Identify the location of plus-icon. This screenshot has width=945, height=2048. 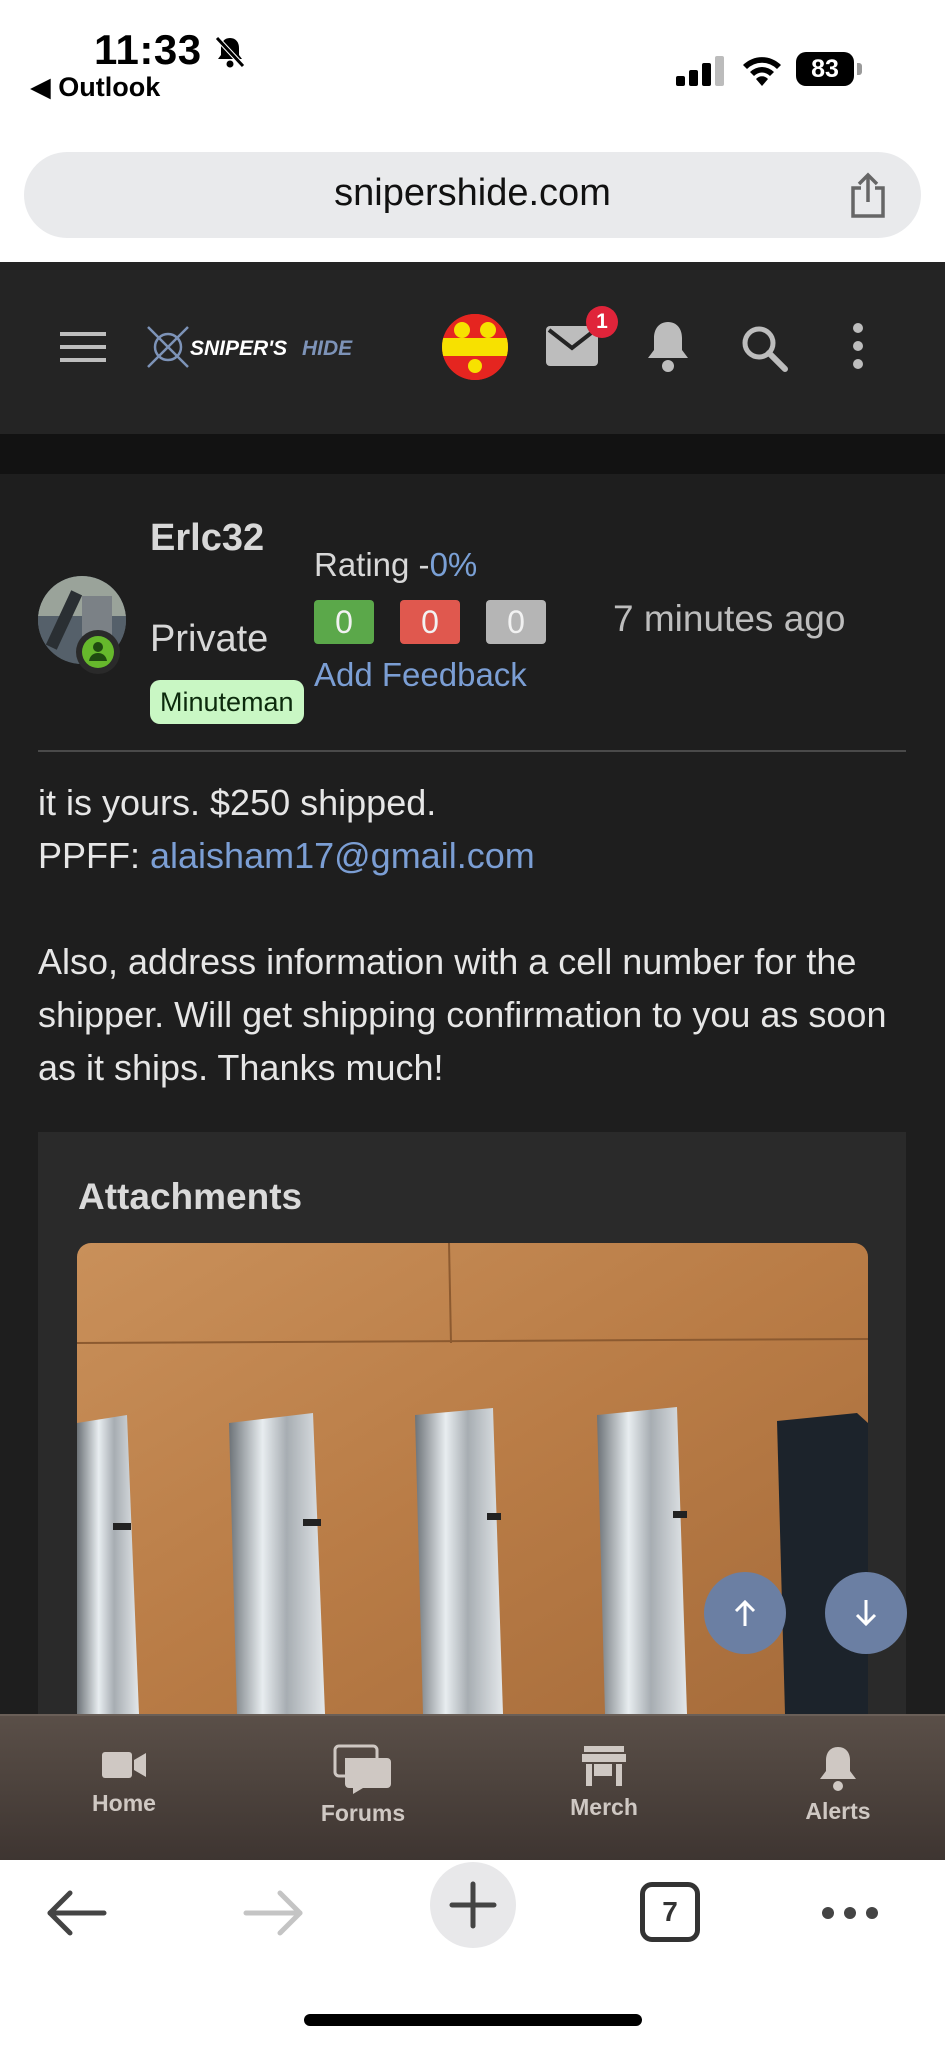
(473, 1905).